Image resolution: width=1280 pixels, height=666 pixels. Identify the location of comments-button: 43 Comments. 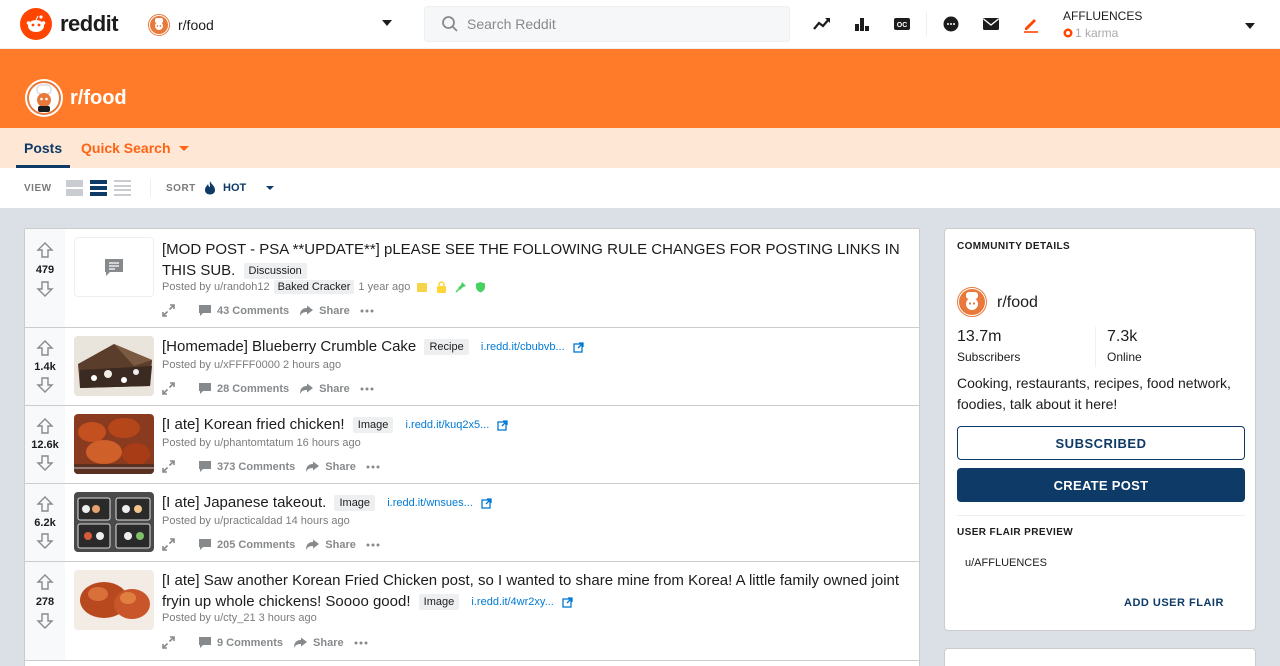
(243, 310).